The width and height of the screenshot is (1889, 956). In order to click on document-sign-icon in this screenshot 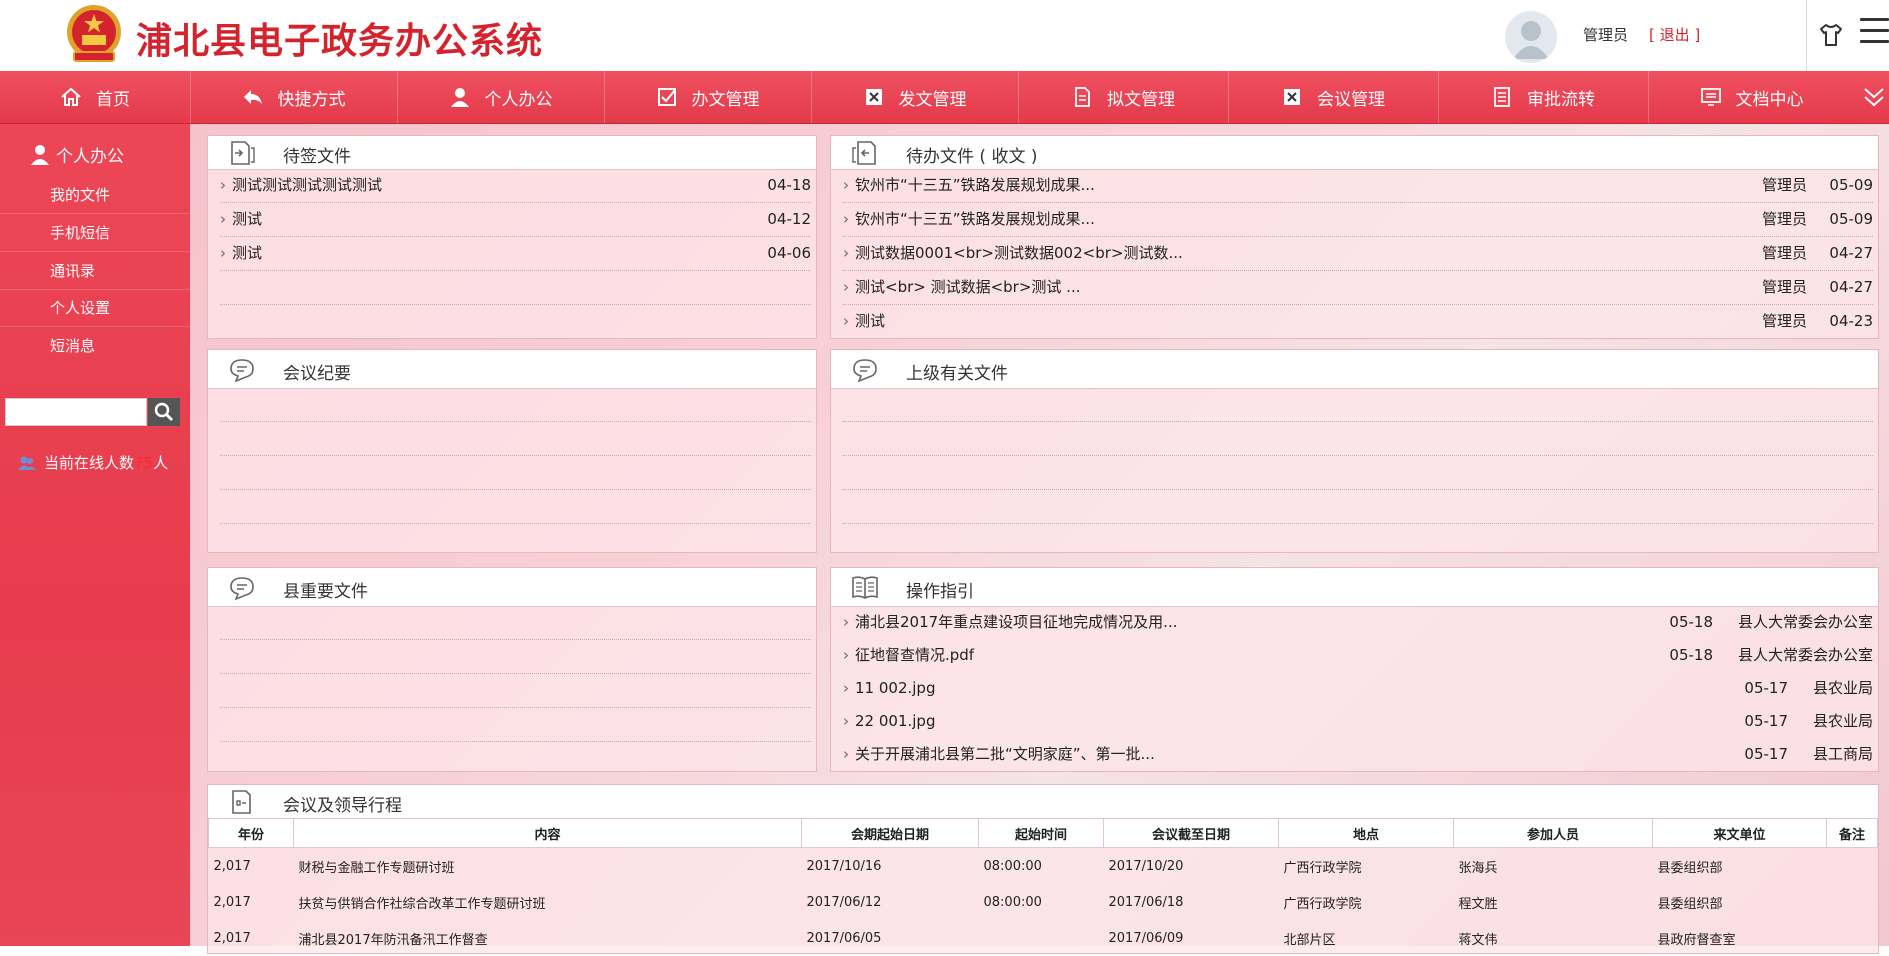, I will do `click(243, 153)`.